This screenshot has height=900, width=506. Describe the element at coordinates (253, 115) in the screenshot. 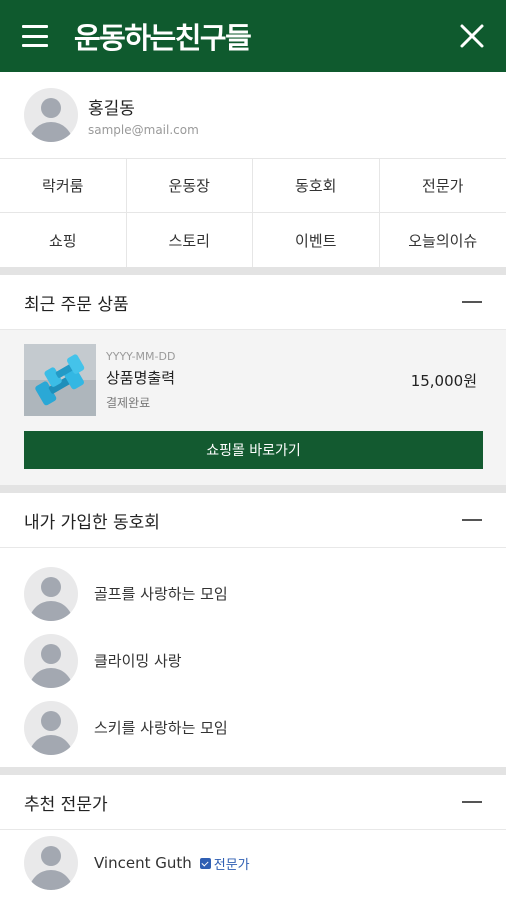

I see `profile-section: 홍길동 sample@mail.com` at that location.